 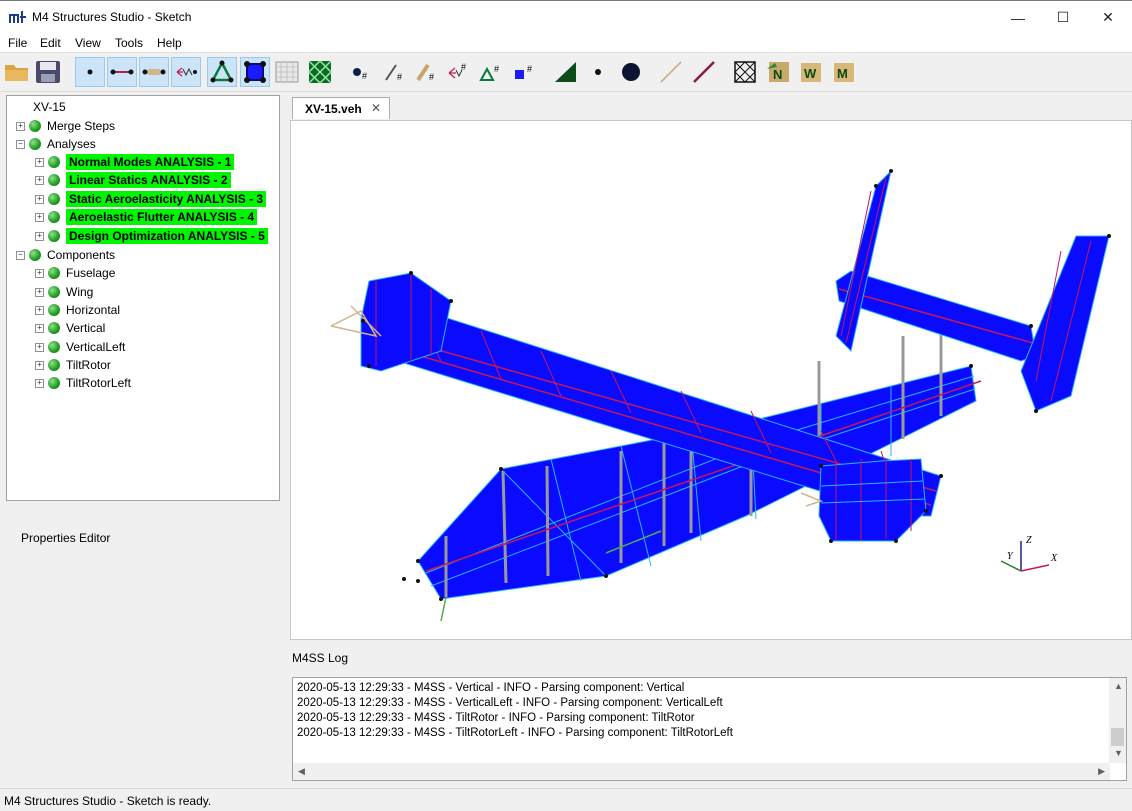 I want to click on tri-number-icon: #, so click(x=492, y=72).